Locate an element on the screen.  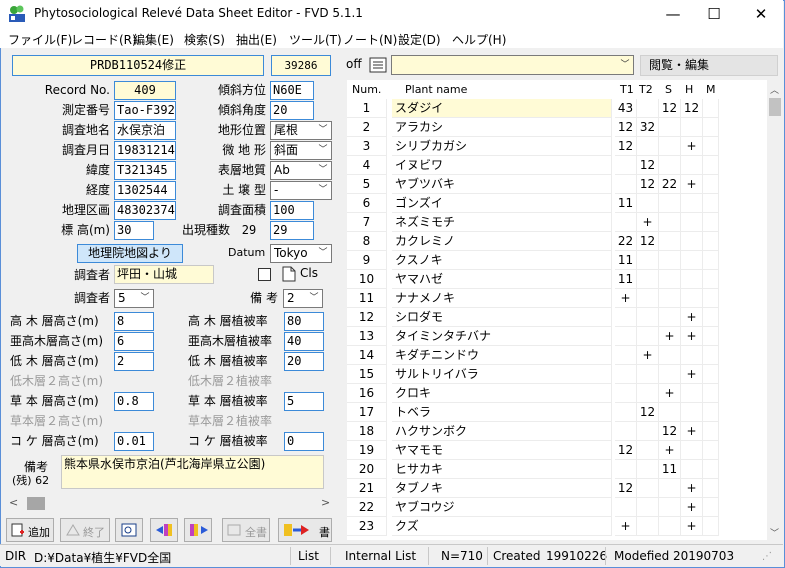
table-row: 13 タイミンタチバナ + + is located at coordinates (557, 336).